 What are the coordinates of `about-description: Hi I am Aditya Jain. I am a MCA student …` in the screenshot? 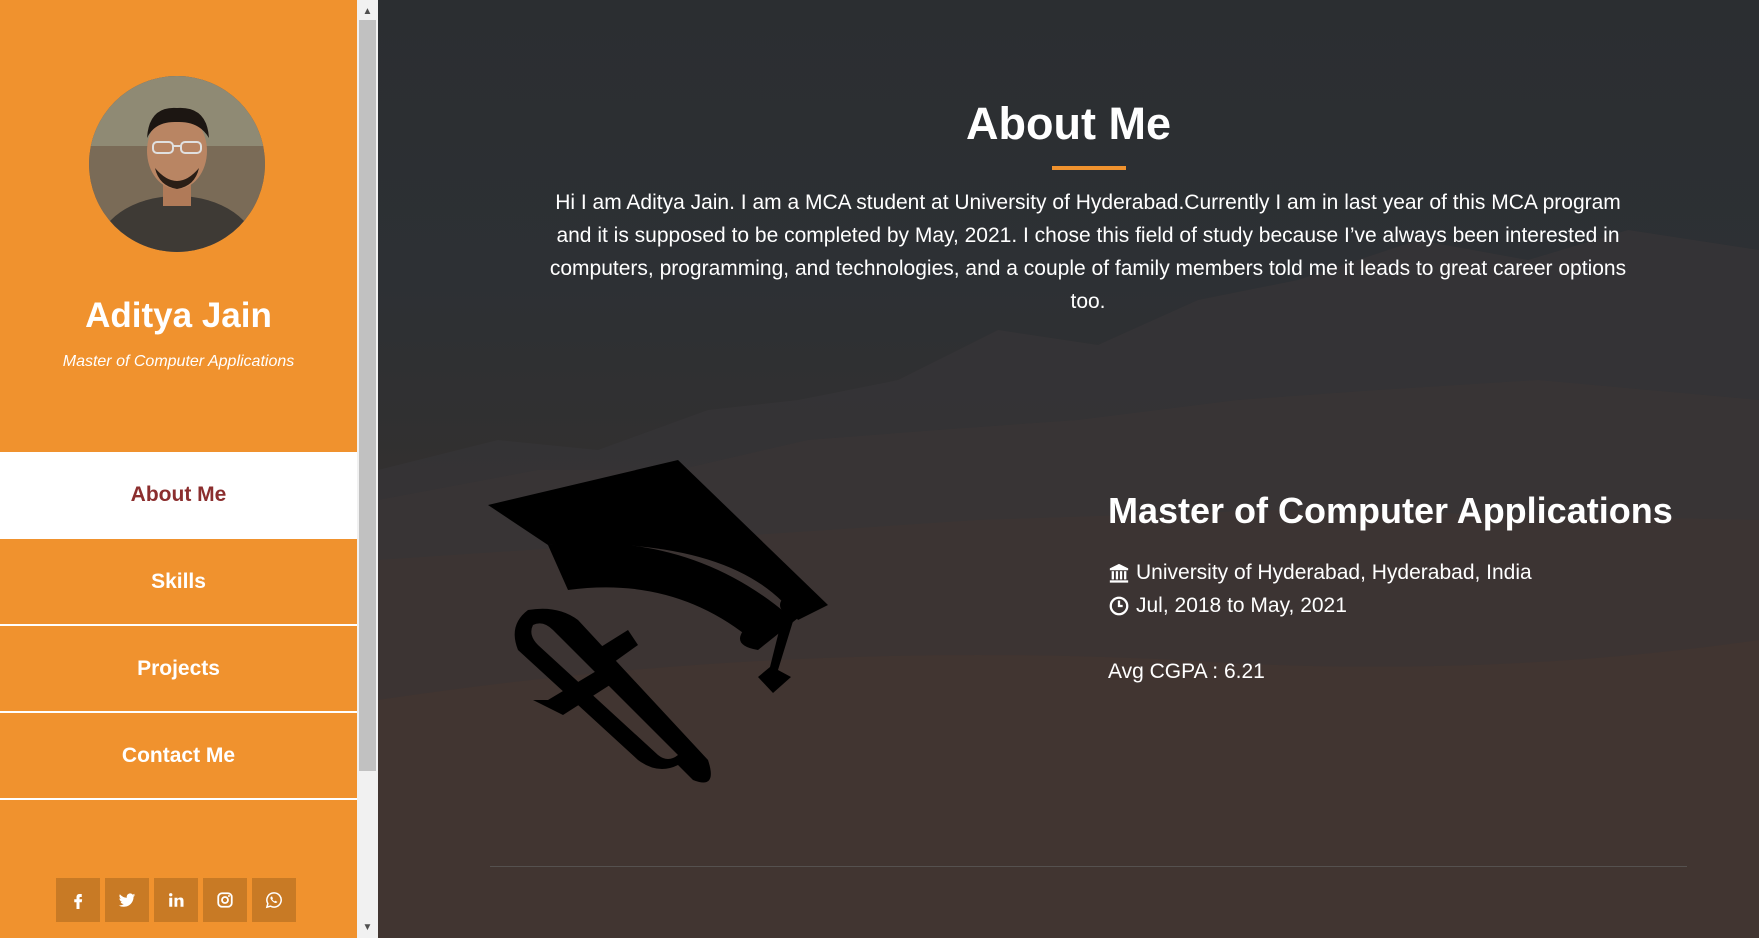 It's located at (1088, 252).